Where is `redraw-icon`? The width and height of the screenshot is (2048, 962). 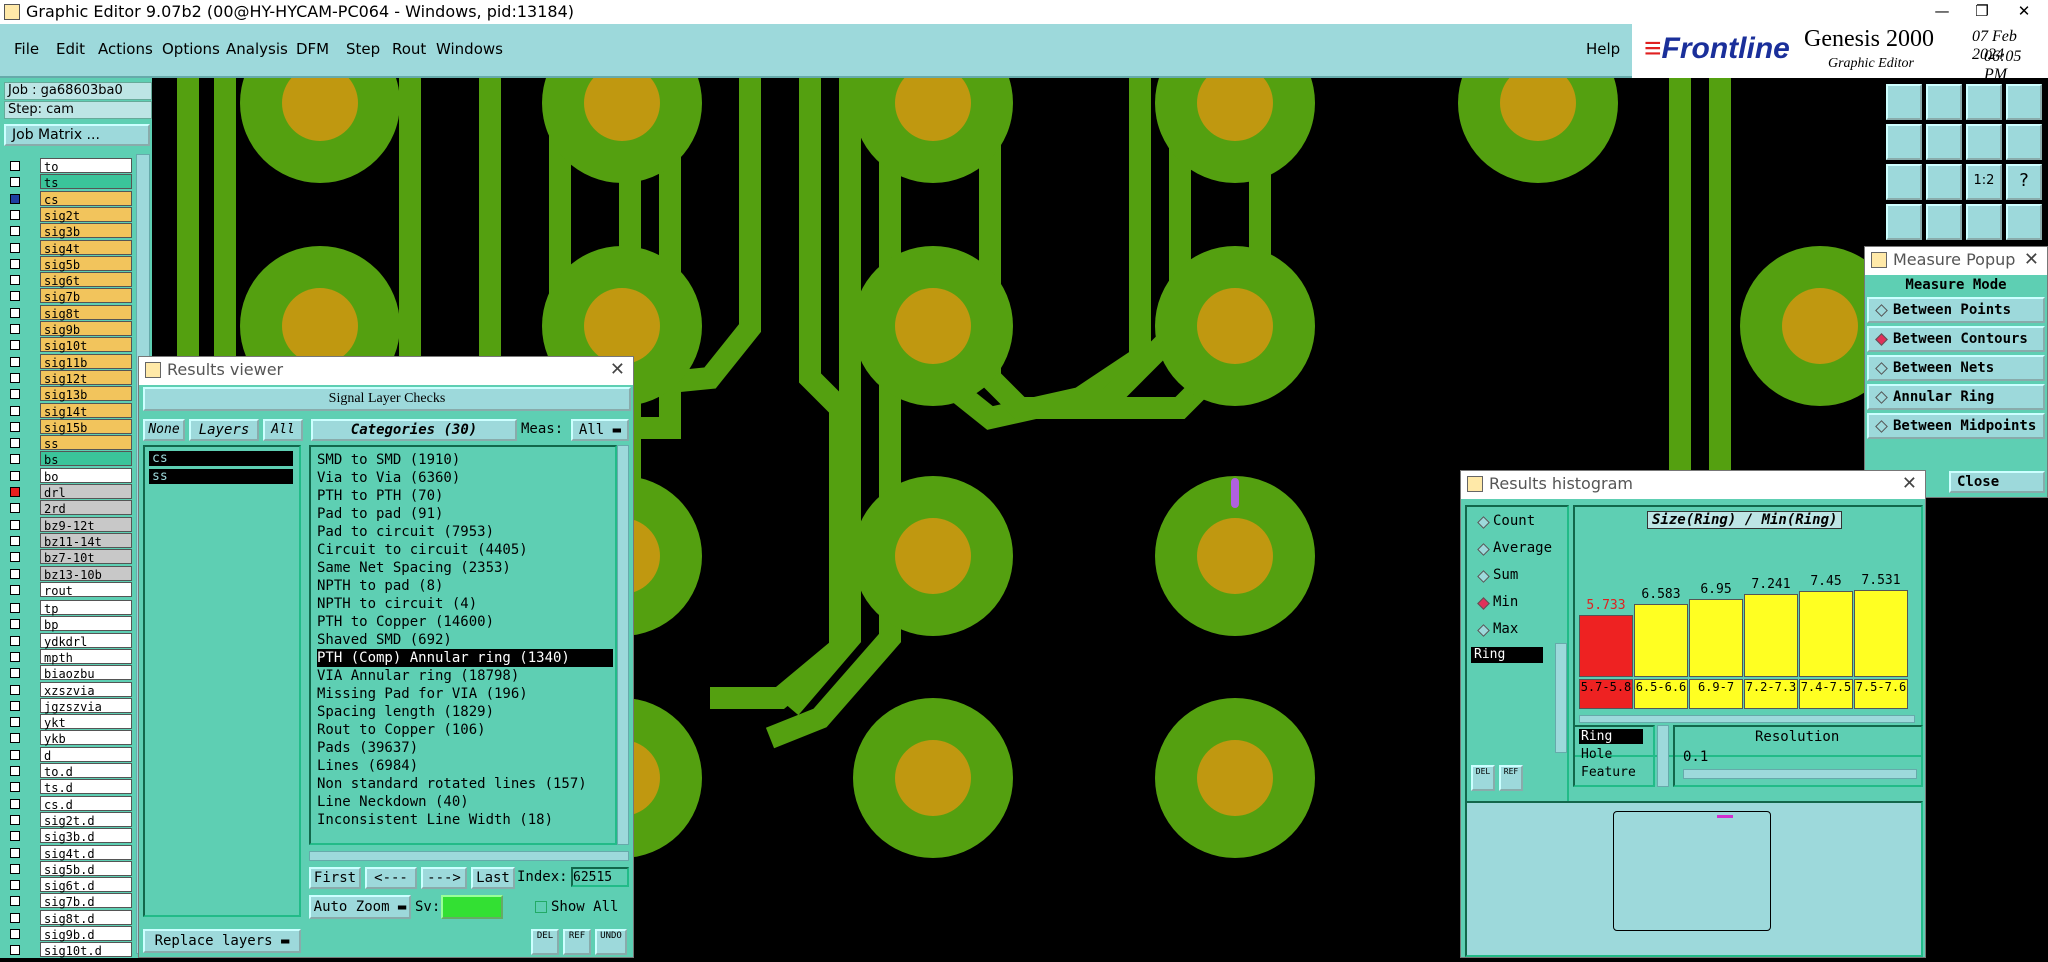
redraw-icon is located at coordinates (2024, 142).